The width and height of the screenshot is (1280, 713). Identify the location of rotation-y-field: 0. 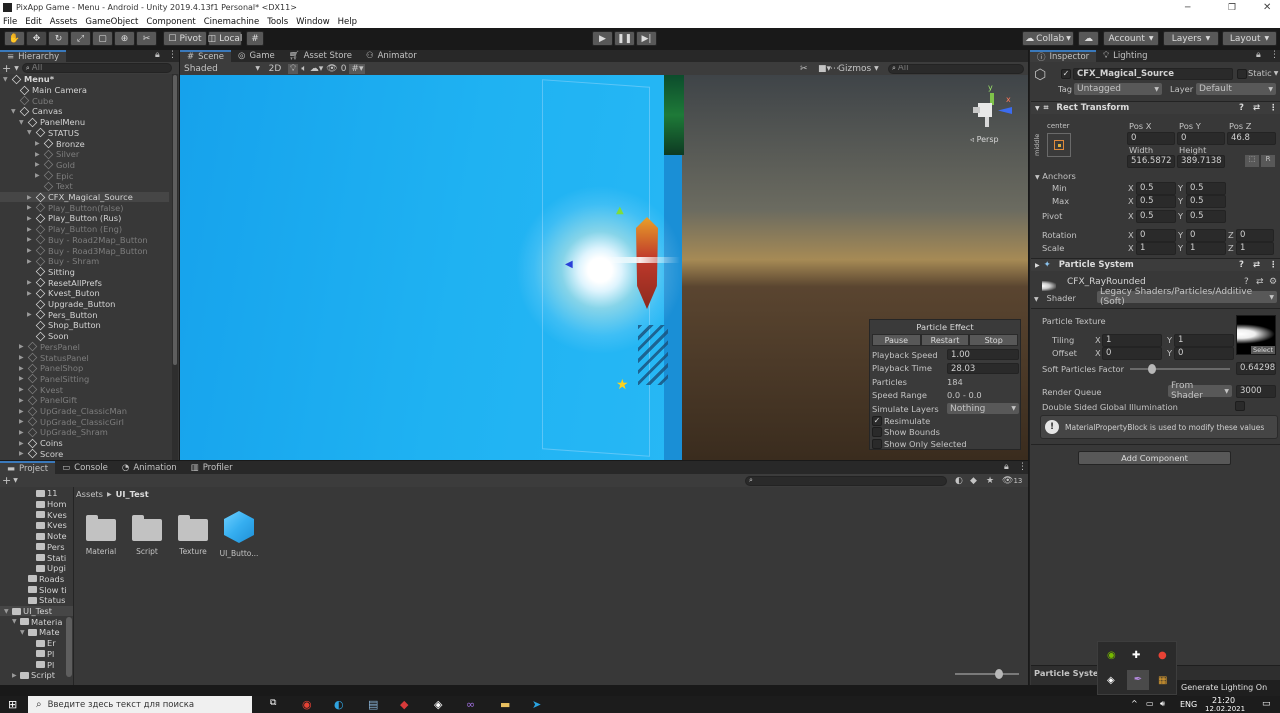
(1206, 235).